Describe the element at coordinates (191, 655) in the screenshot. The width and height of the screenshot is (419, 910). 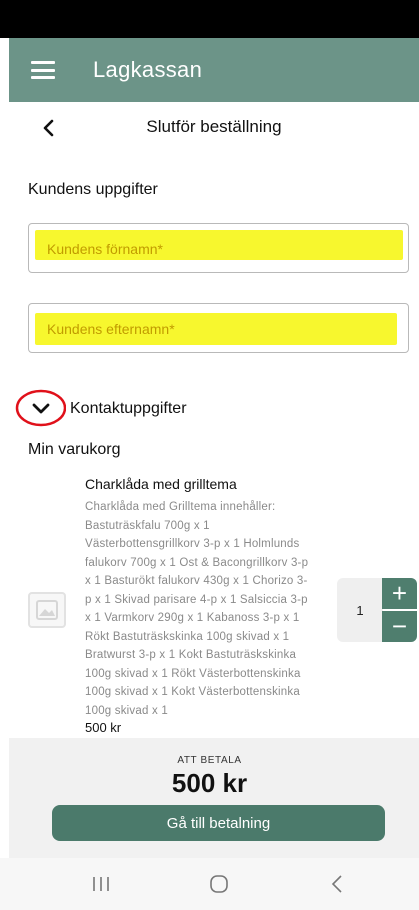
I see `description-line: Bratwurst 3-p x 1 Kokt Bastuträskskinka` at that location.